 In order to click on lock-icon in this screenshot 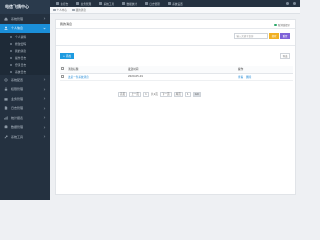, I will do `click(6, 89)`.